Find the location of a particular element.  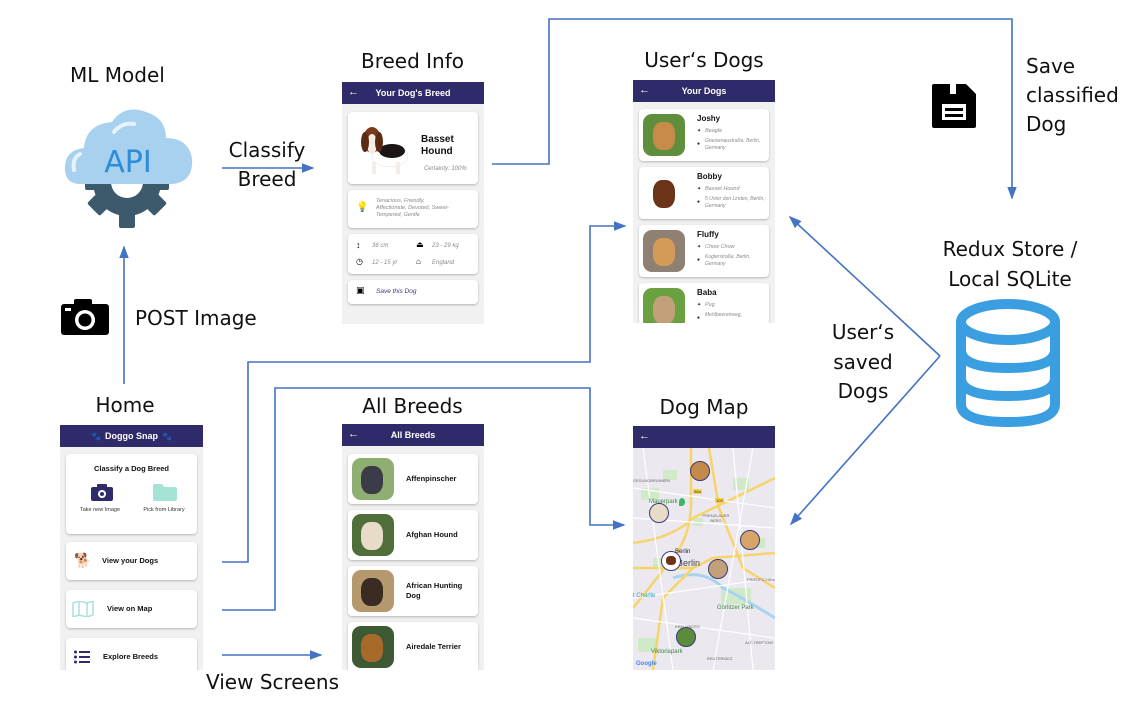

map-pin-beagle is located at coordinates (686, 637).